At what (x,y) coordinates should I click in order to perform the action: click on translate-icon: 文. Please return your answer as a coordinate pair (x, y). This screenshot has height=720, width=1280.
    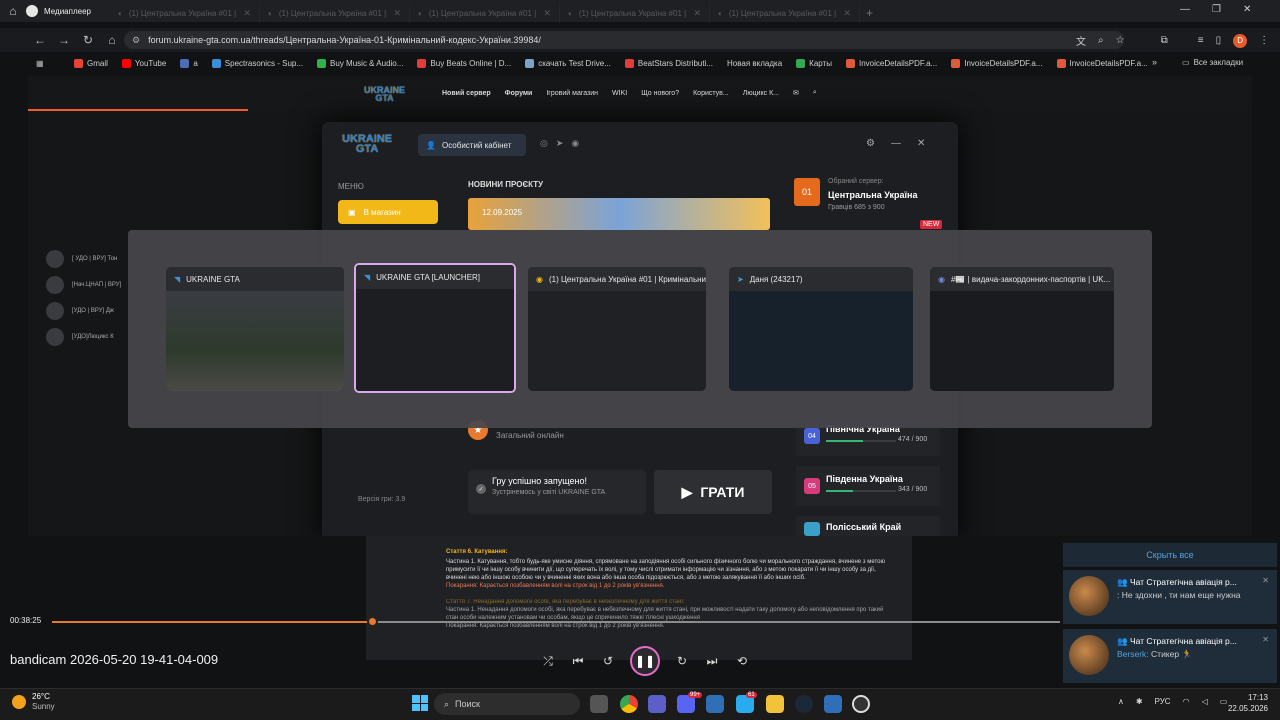
    Looking at the image, I should click on (1081, 40).